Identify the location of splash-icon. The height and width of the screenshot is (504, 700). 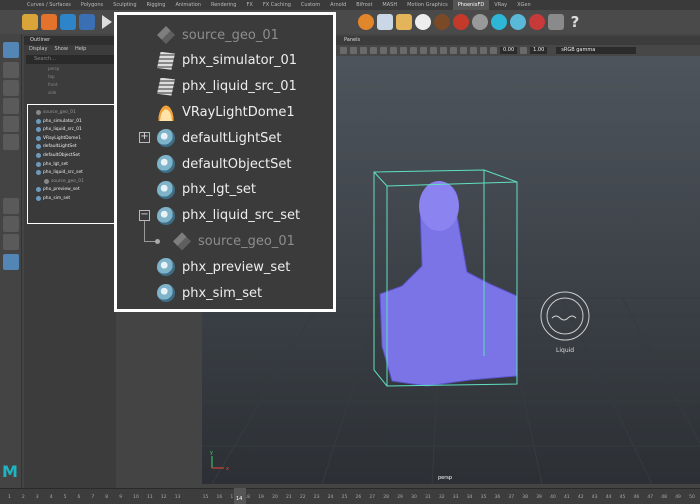
(385, 22).